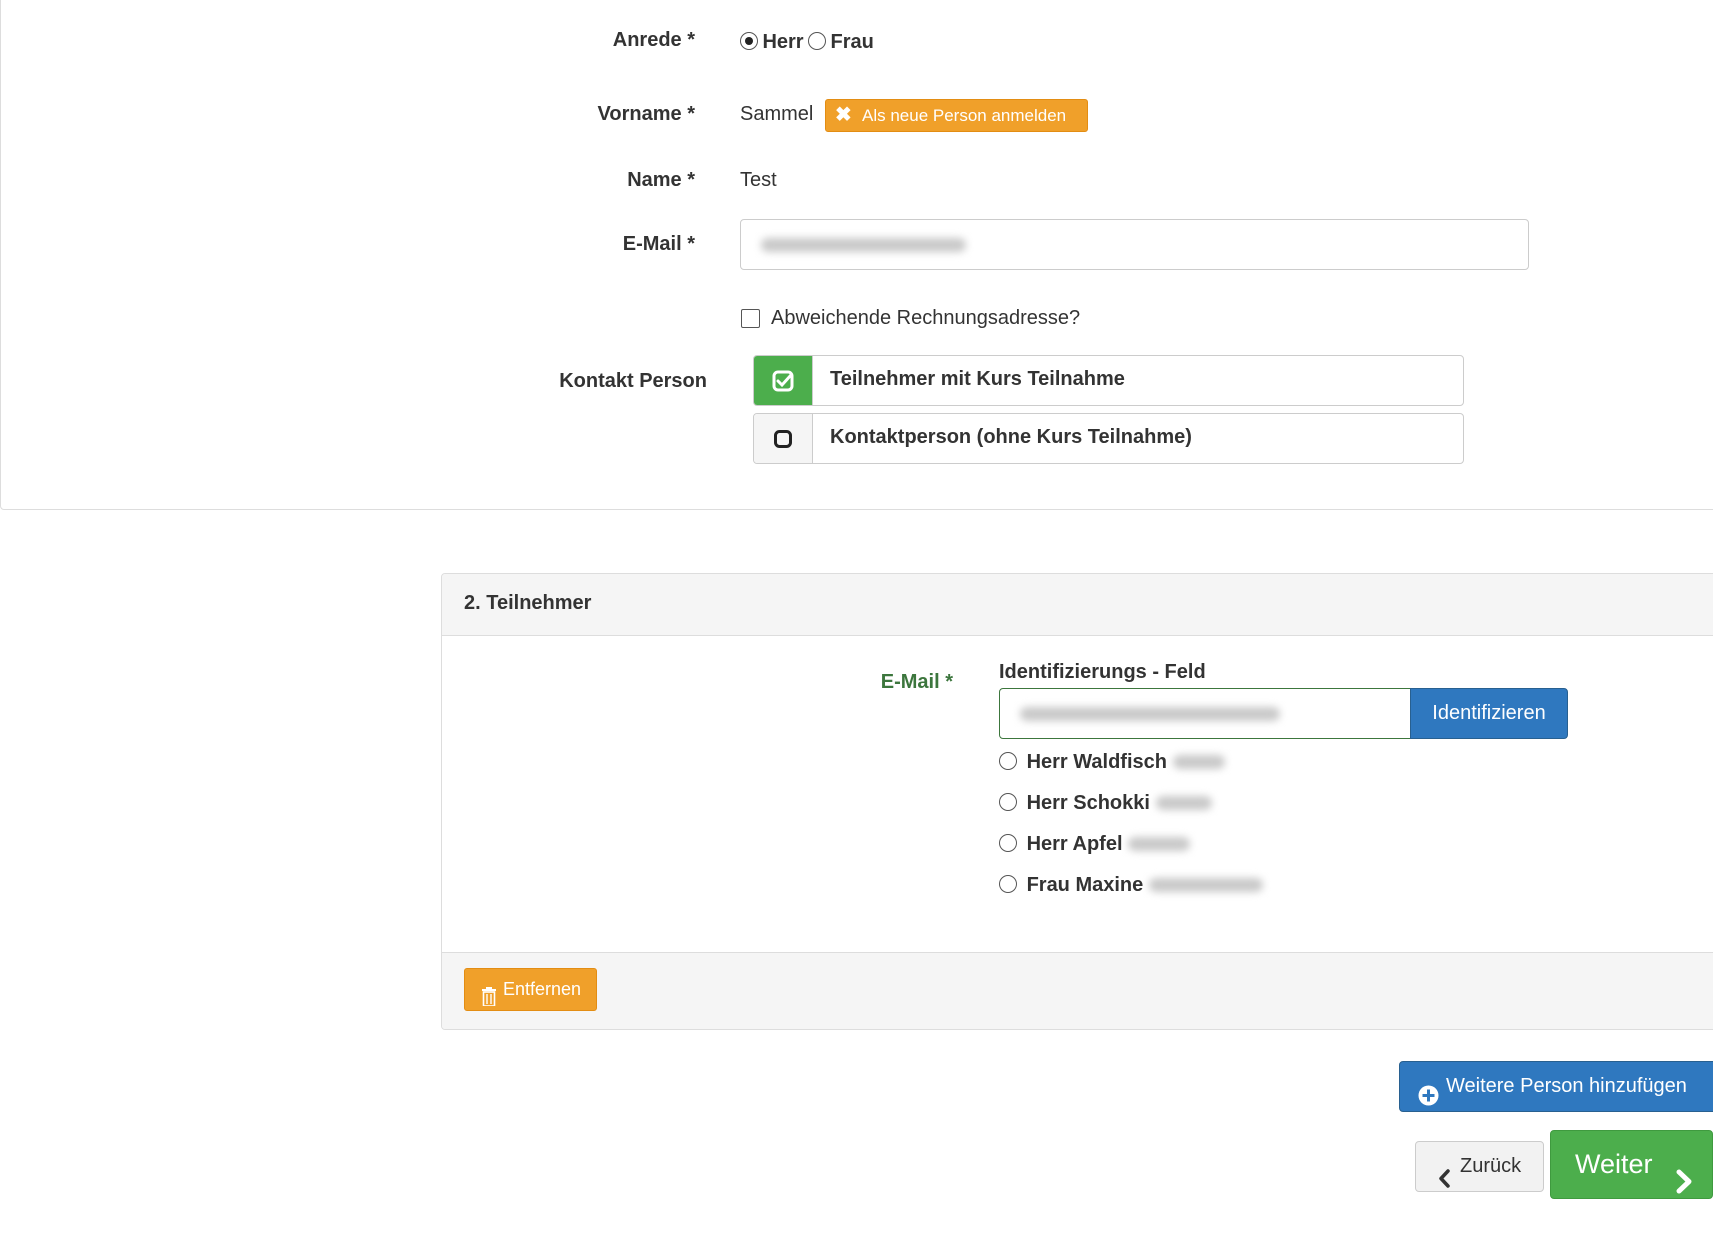 The width and height of the screenshot is (1713, 1260). What do you see at coordinates (1684, 1185) in the screenshot?
I see `chevron-right-icon` at bounding box center [1684, 1185].